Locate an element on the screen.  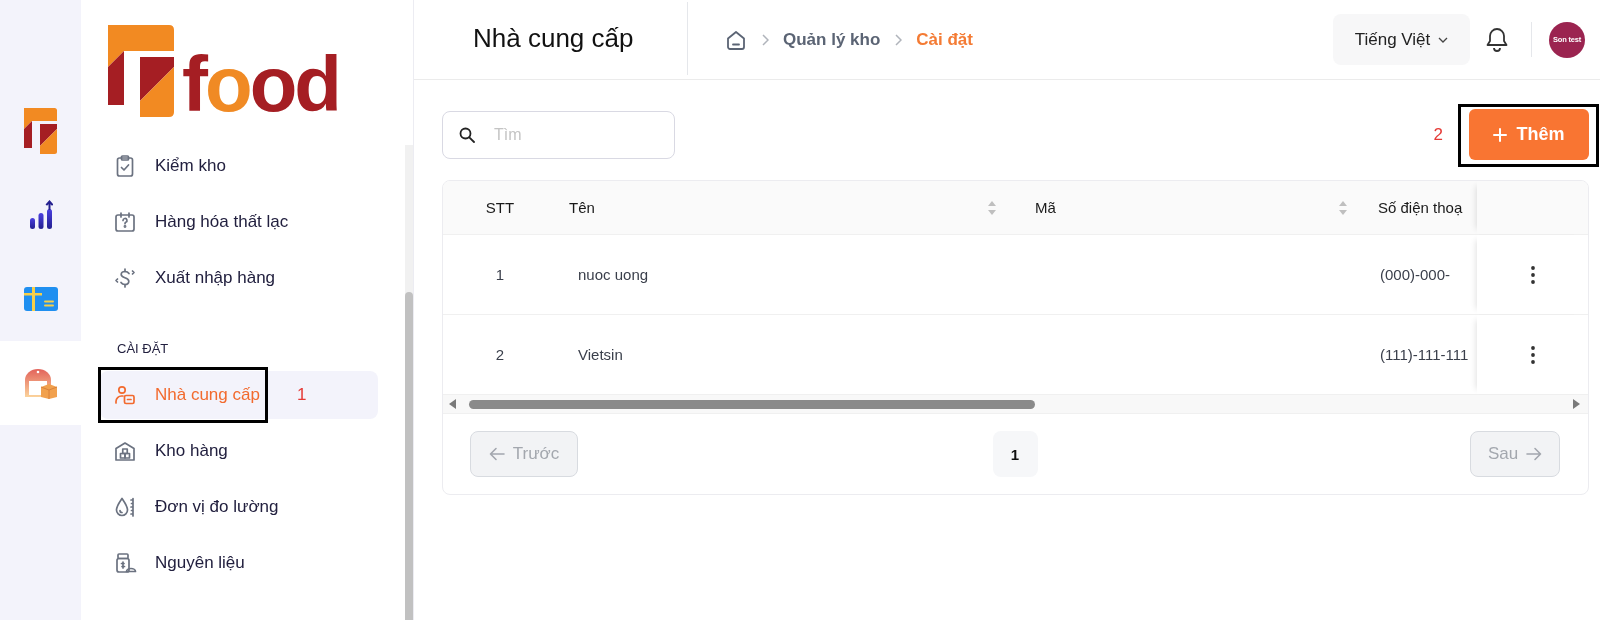
column-header: Số điện thoạ is located at coordinates (1420, 208).